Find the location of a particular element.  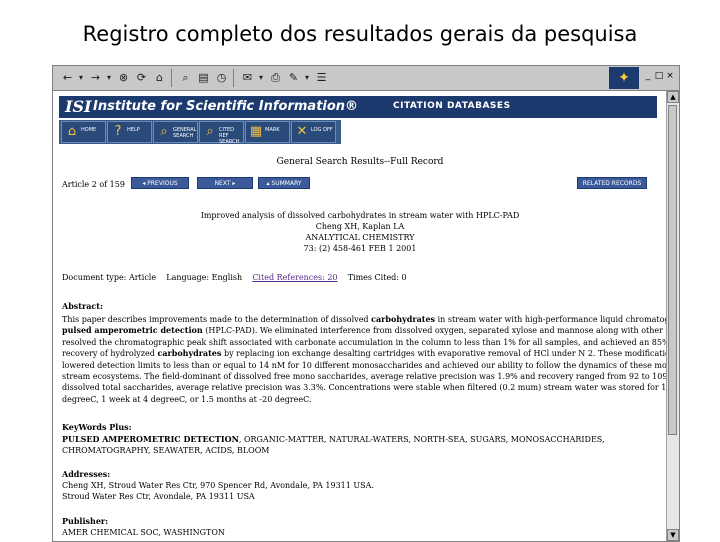

scroll-down-icon: ▼ is located at coordinates (673, 535).